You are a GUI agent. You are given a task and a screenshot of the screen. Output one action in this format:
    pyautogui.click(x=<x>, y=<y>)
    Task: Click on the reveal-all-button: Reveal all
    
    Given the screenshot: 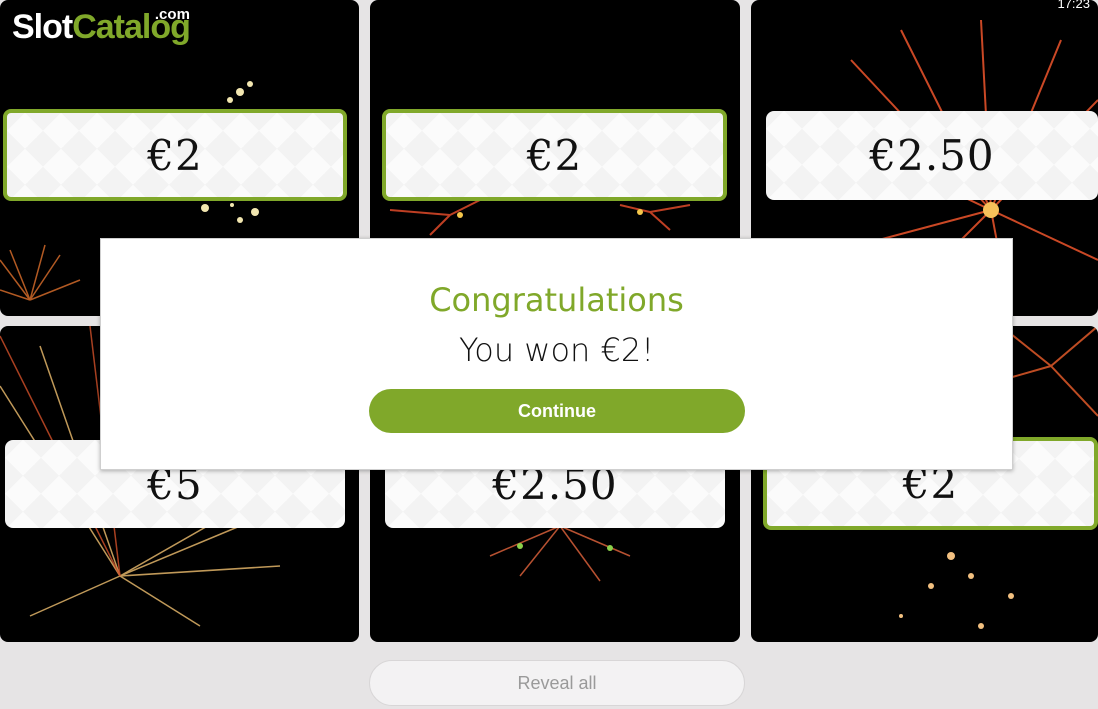 What is the action you would take?
    pyautogui.click(x=557, y=683)
    